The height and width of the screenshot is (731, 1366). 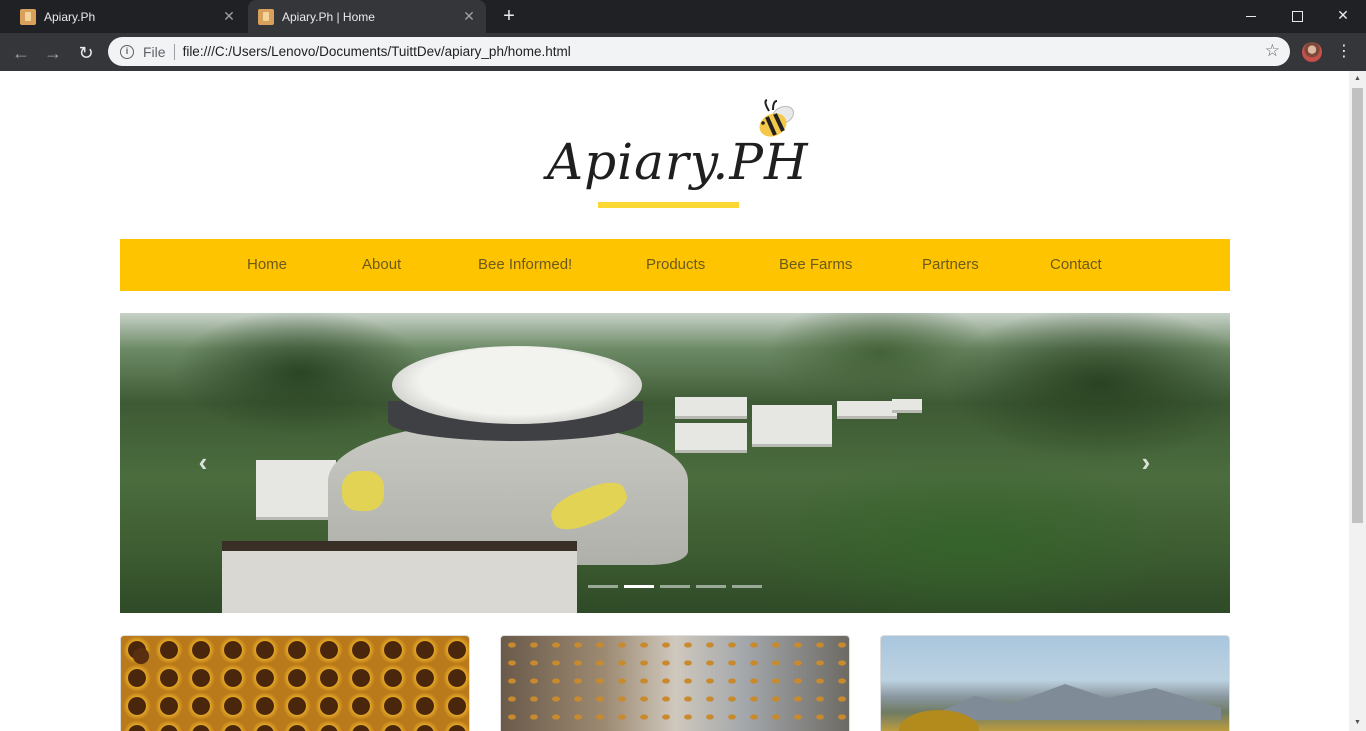 What do you see at coordinates (53, 53) in the screenshot?
I see `forward-arrow-icon: →` at bounding box center [53, 53].